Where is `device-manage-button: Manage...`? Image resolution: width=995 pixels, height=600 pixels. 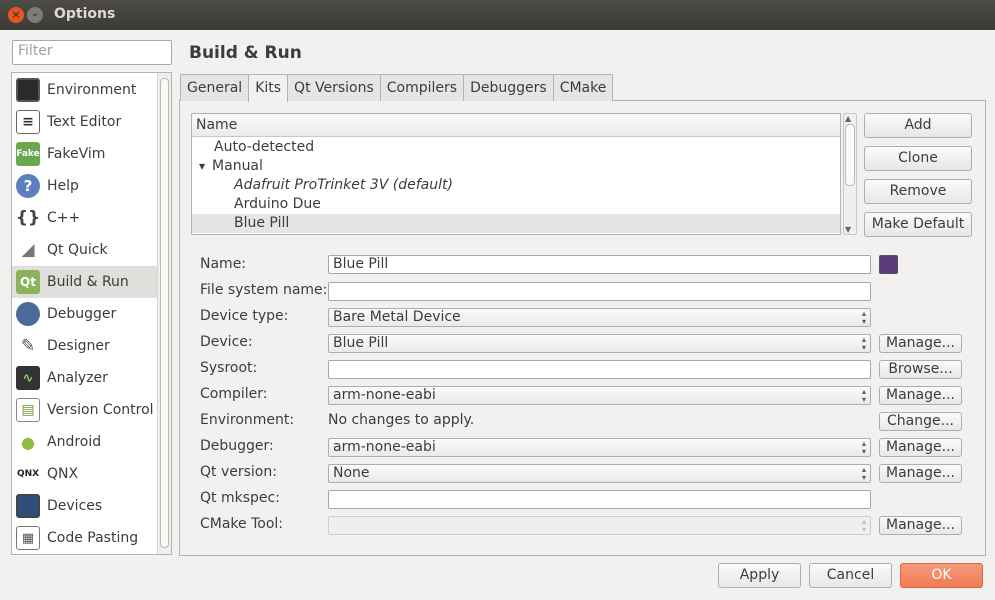
device-manage-button: Manage... is located at coordinates (920, 343).